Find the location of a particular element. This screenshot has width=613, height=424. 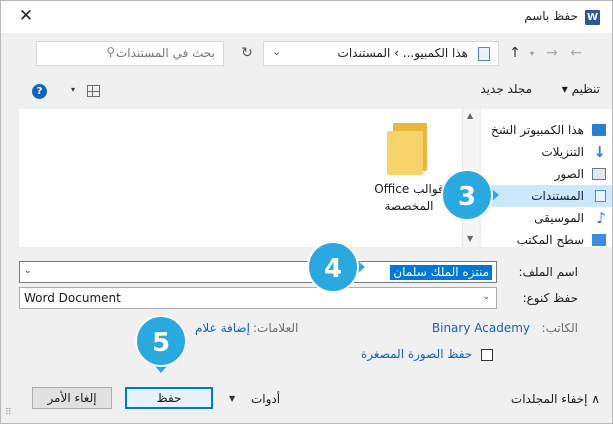

help-icon: ? is located at coordinates (39, 91).